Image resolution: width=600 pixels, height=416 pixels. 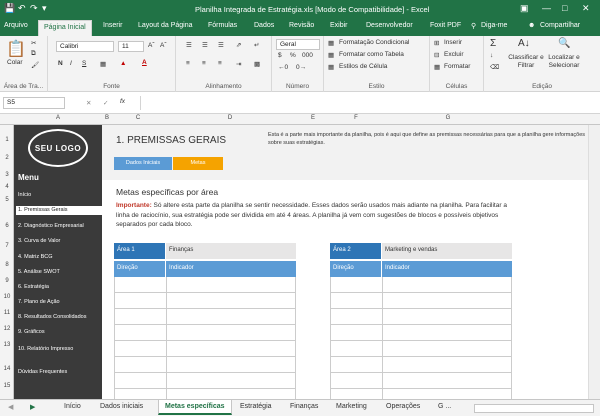 What do you see at coordinates (280, 55) in the screenshot?
I see `currency-icon: $` at bounding box center [280, 55].